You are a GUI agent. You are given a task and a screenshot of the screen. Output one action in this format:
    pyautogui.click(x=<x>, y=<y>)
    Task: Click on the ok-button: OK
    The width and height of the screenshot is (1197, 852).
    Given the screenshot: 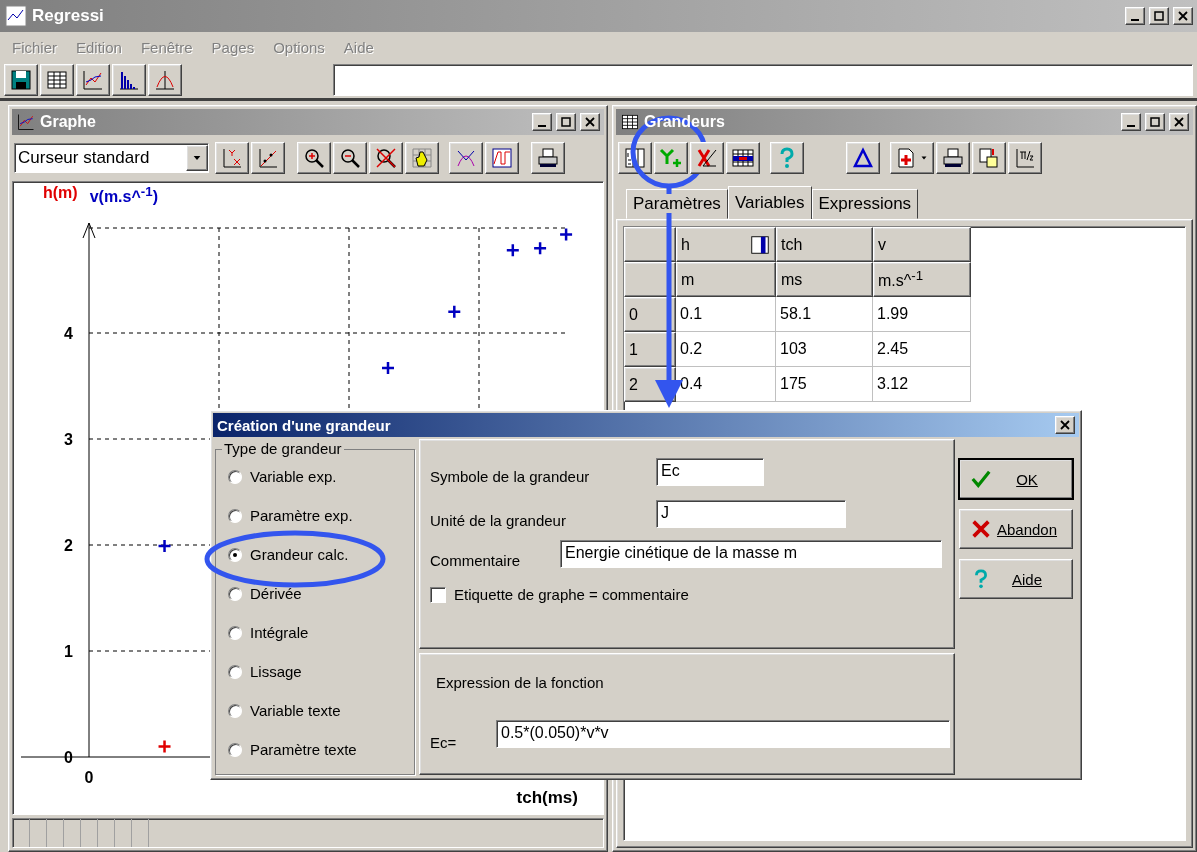 What is the action you would take?
    pyautogui.click(x=1016, y=479)
    